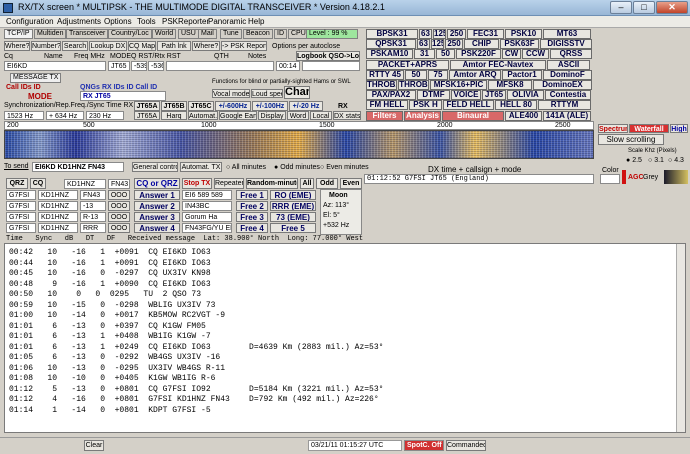 The height and width of the screenshot is (454, 690). Describe the element at coordinates (17, 183) in the screenshot. I see `qrz-button: QRZ` at that location.